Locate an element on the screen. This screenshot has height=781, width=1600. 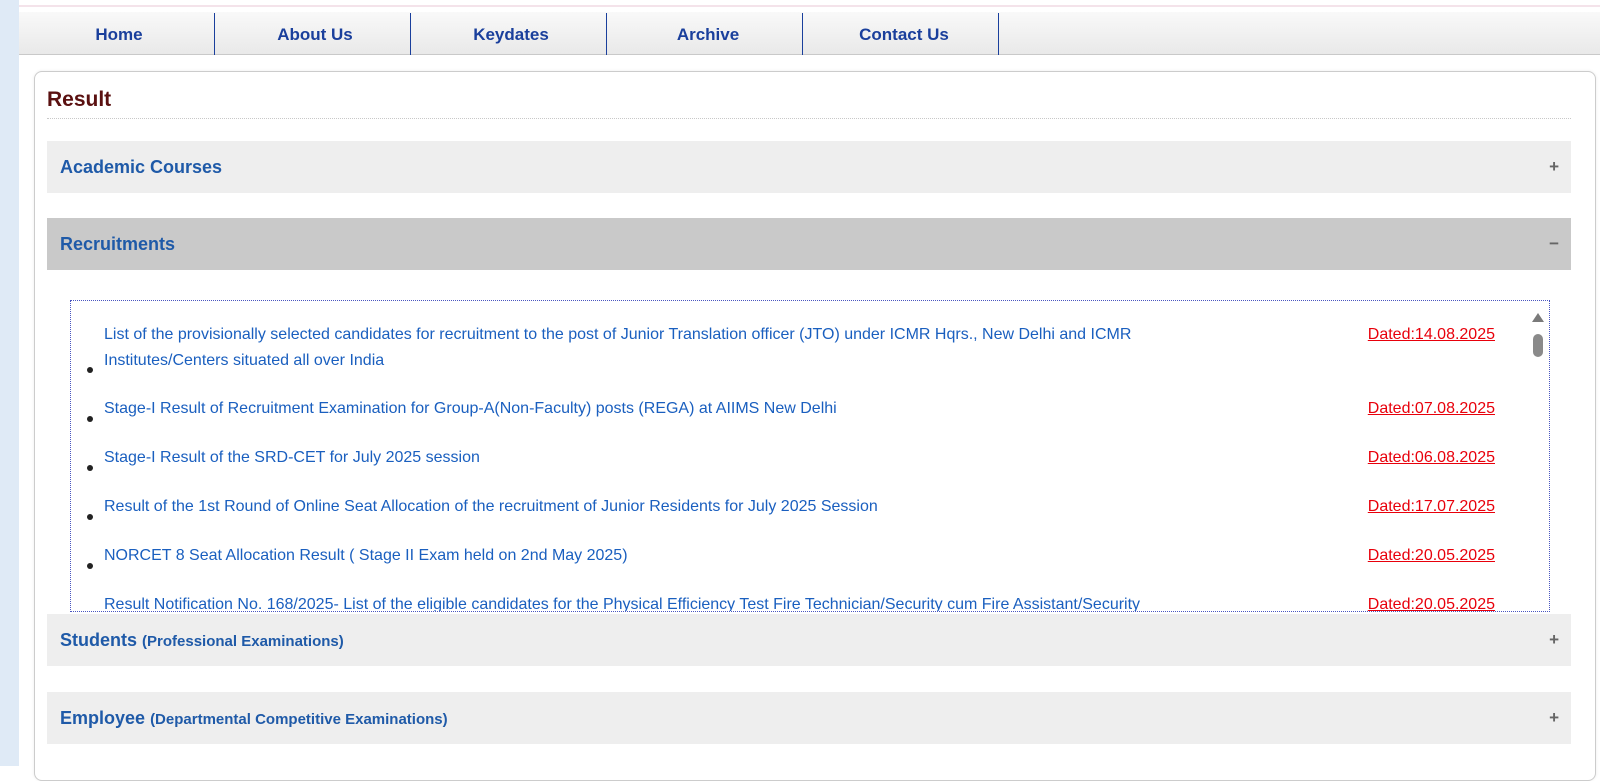
accordion-label-main: Students is located at coordinates (99, 640).